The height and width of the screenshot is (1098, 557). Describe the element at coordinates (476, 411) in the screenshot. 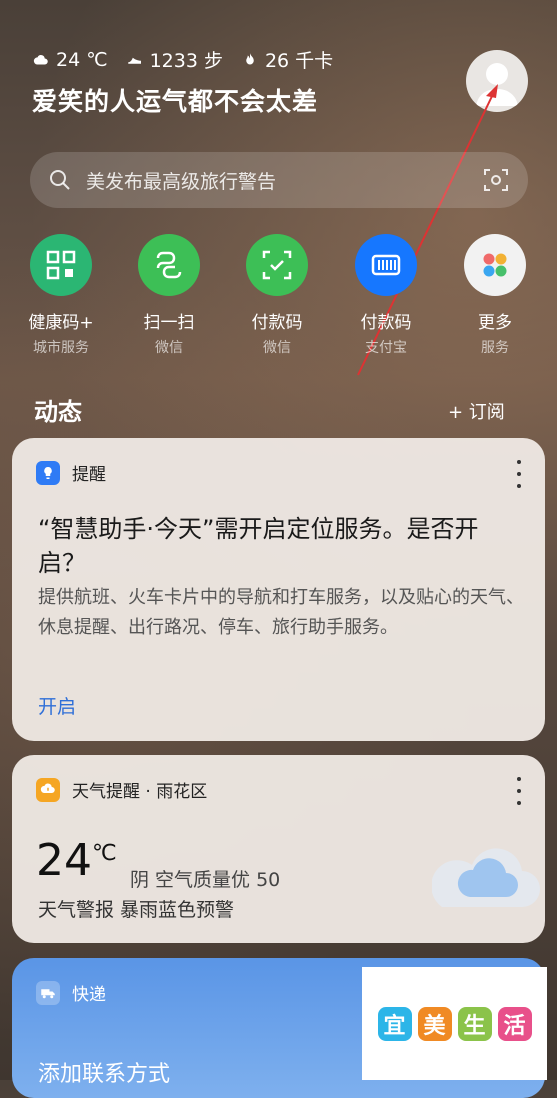

I see `subscribe-button: + 订阅` at that location.